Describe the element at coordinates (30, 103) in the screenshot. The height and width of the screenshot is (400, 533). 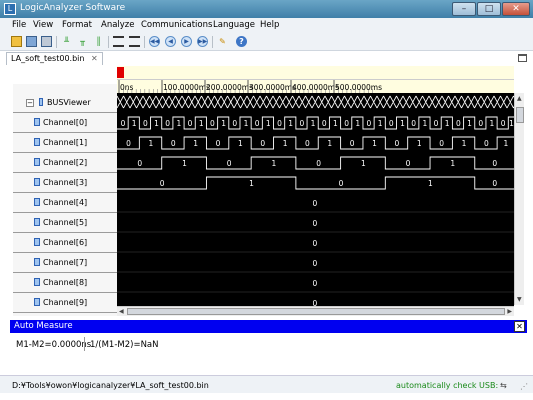
I see `collapse-icon: −` at that location.